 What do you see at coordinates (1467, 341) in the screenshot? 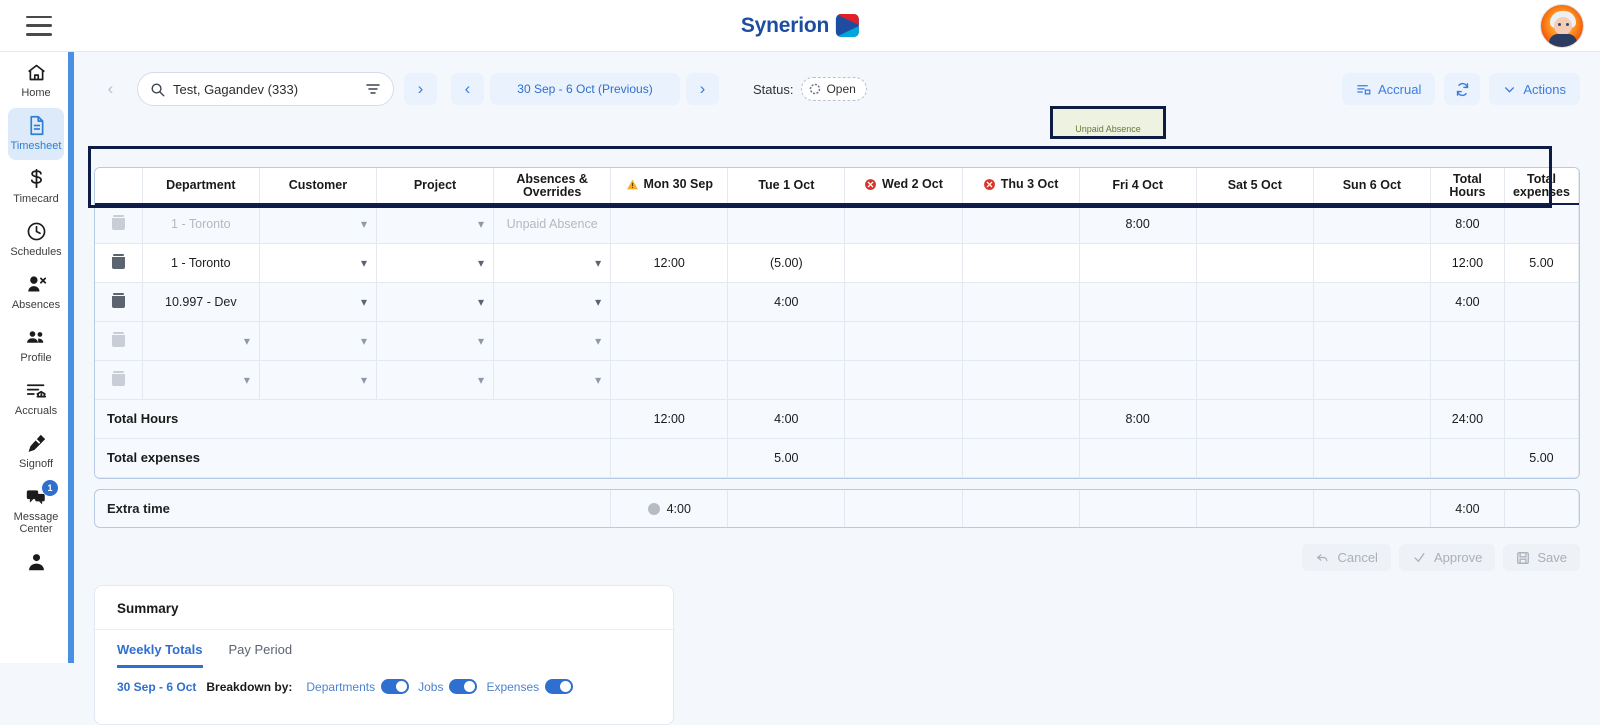
I see `cell-total_hours` at bounding box center [1467, 341].